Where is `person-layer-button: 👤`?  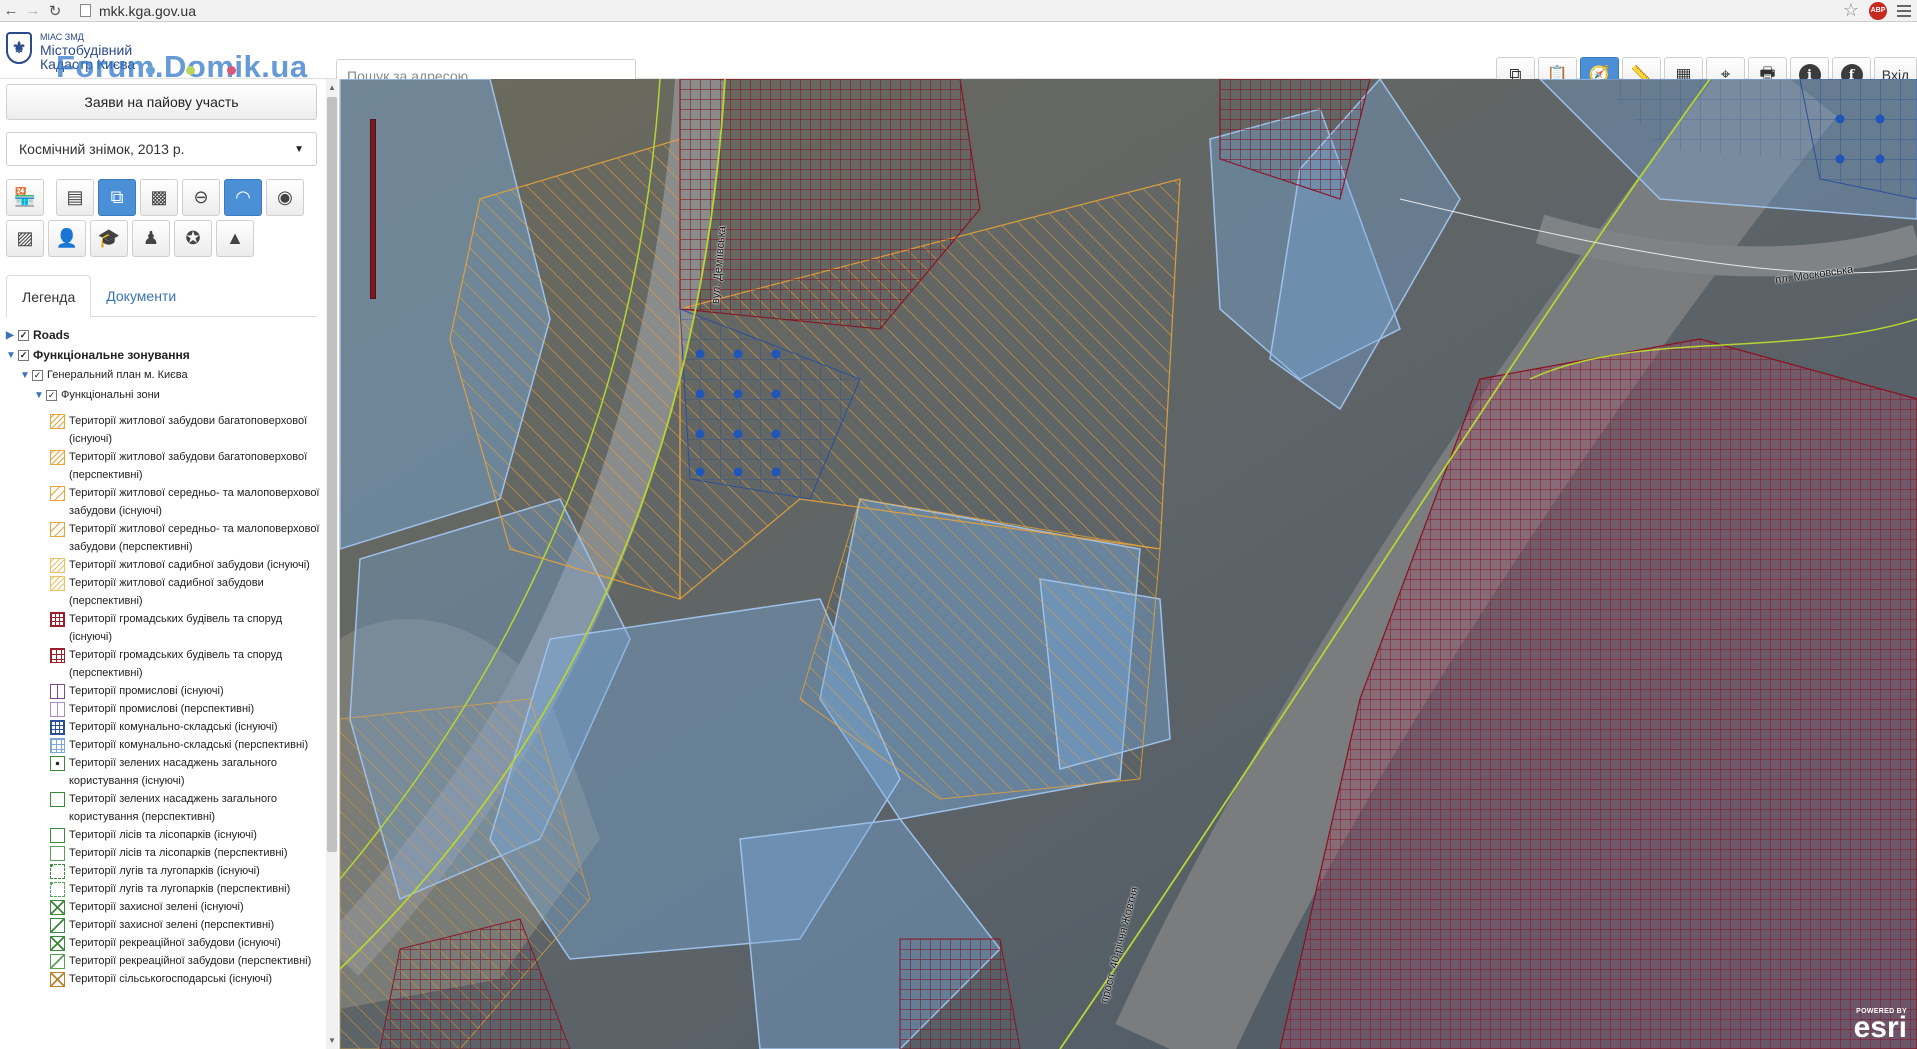 person-layer-button: 👤 is located at coordinates (67, 238).